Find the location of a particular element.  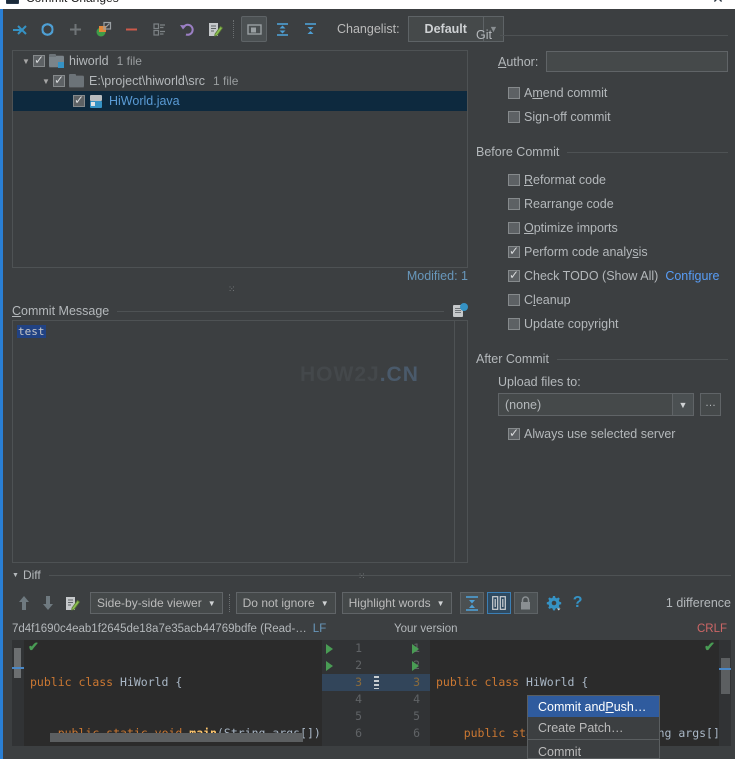

always-use-server-checkbox is located at coordinates (514, 433).